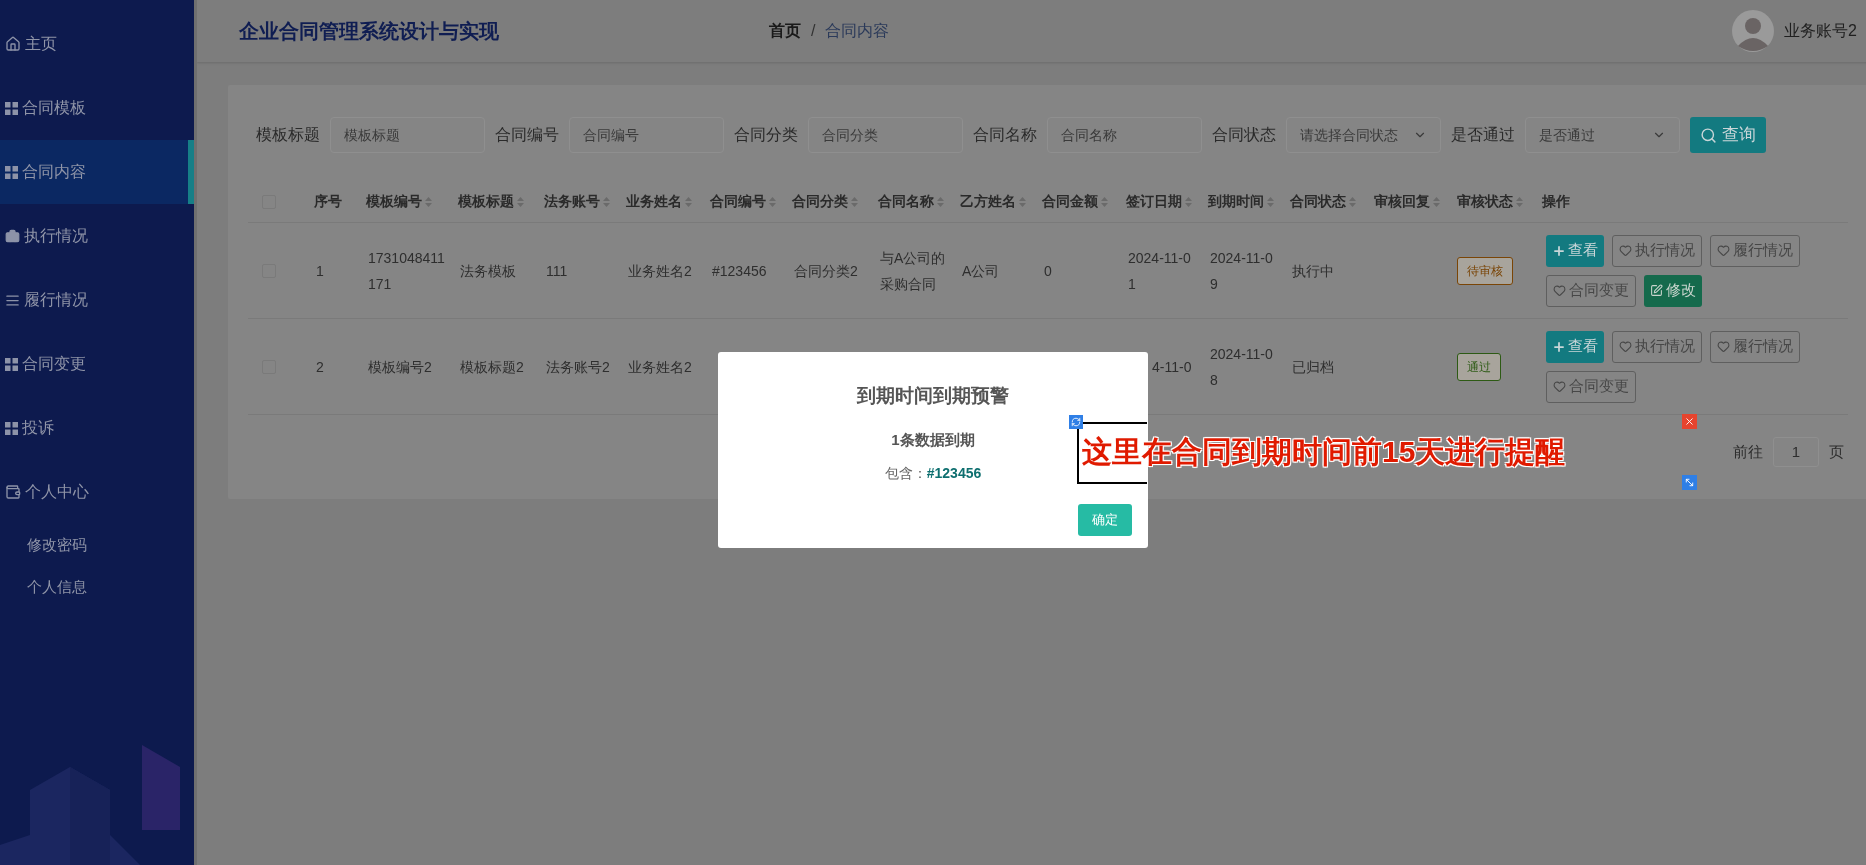  Describe the element at coordinates (1313, 366) in the screenshot. I see `table-cell: 已归档` at that location.